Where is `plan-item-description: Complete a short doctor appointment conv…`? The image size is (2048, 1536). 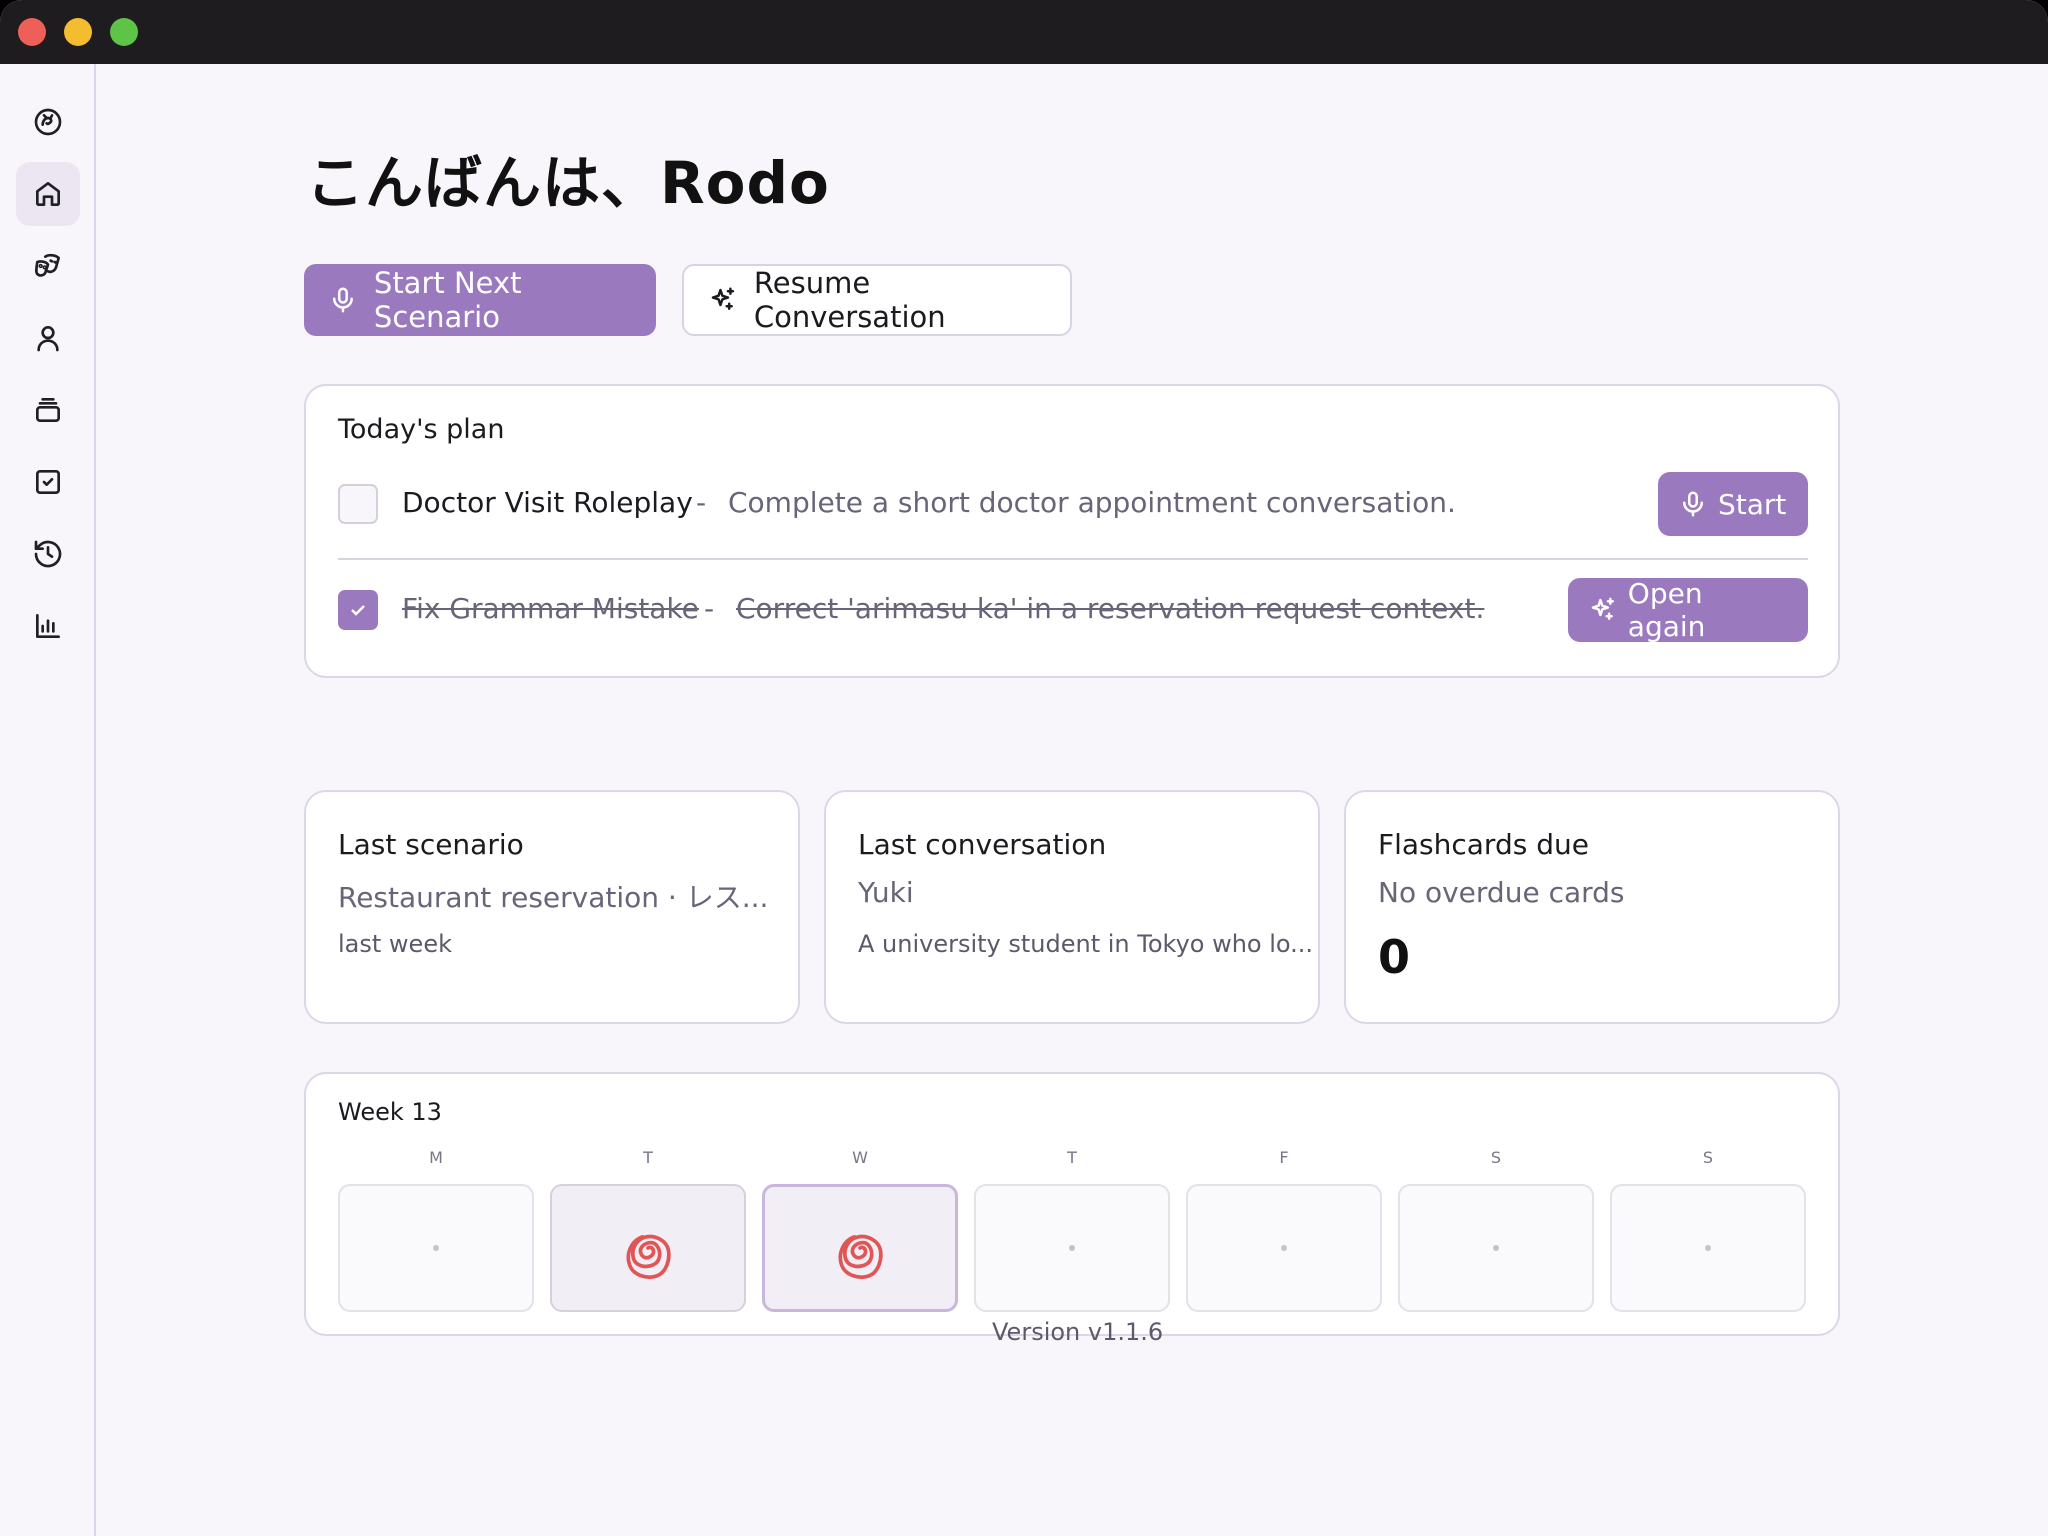 plan-item-description: Complete a short doctor appointment conv… is located at coordinates (1092, 502).